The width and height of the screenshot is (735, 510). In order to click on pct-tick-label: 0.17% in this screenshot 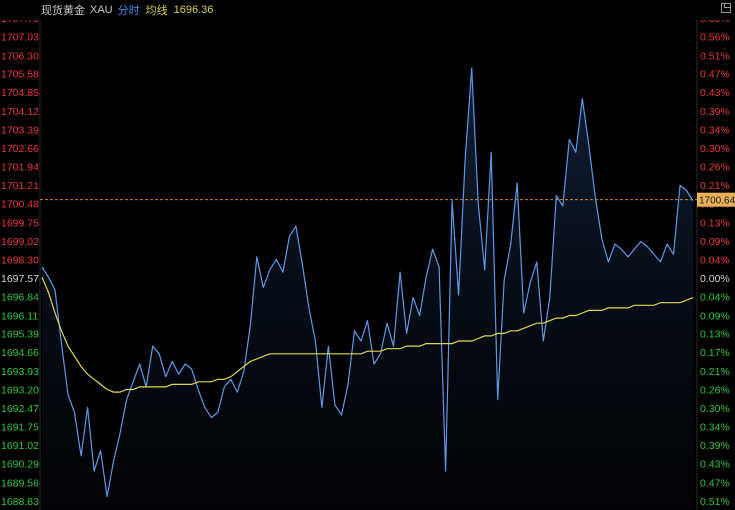, I will do `click(715, 353)`.